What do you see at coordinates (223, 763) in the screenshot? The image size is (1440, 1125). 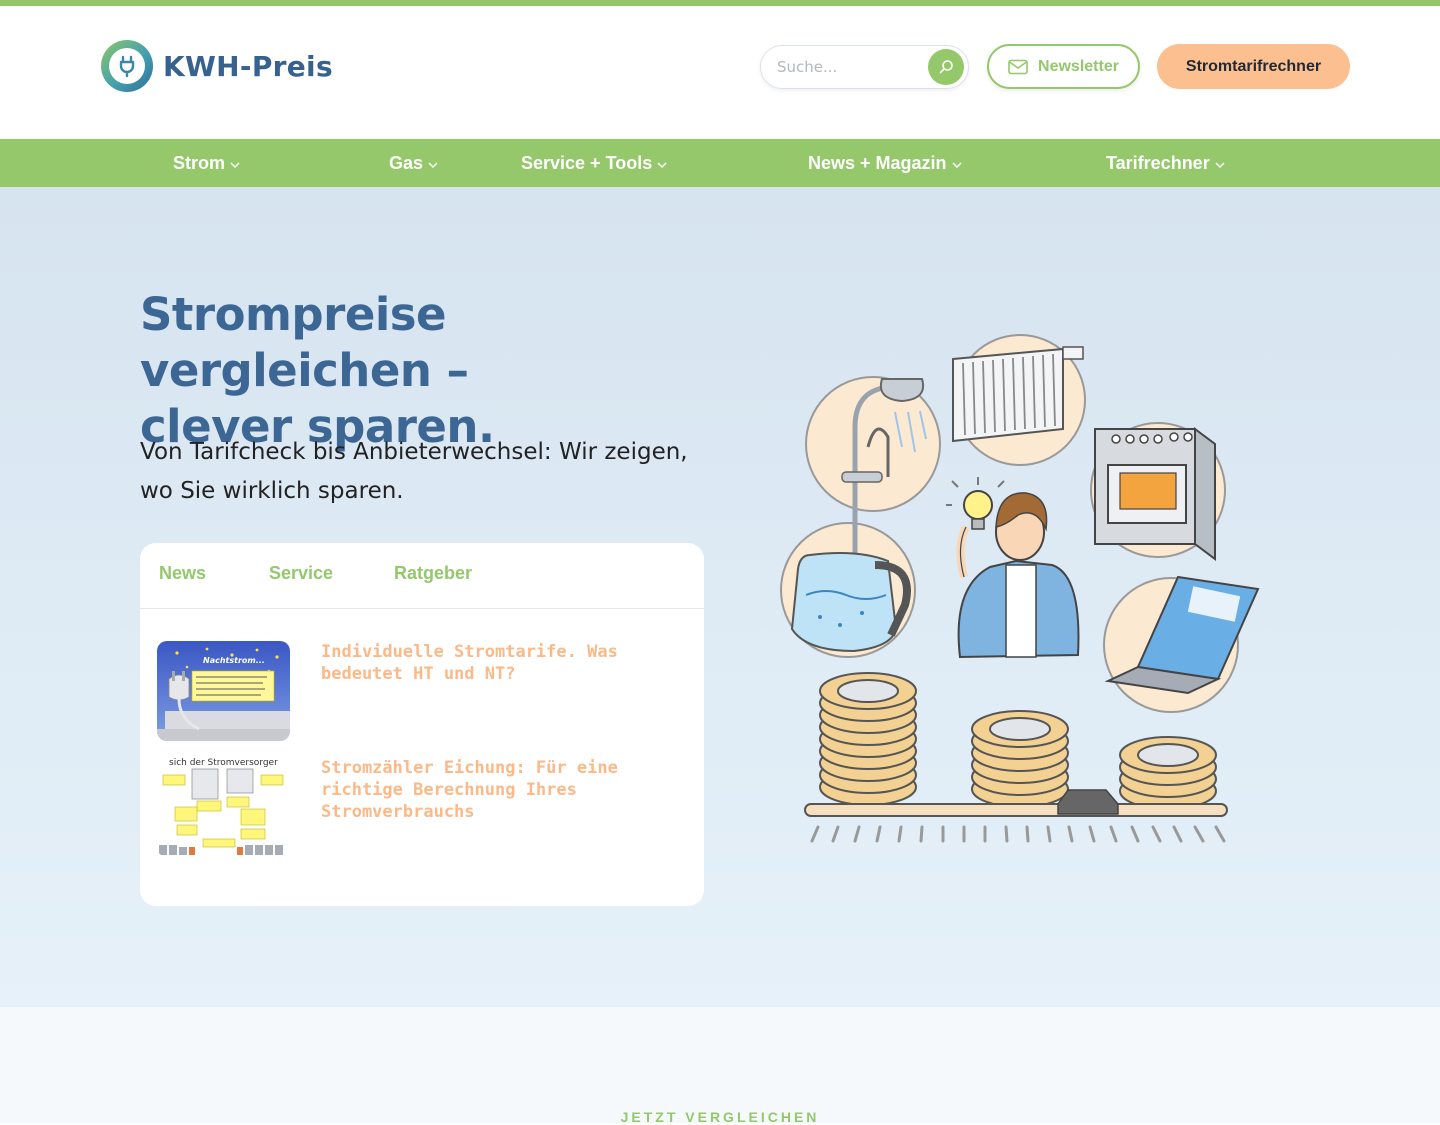 I see `thumb-heading: sich der Stromversorger` at bounding box center [223, 763].